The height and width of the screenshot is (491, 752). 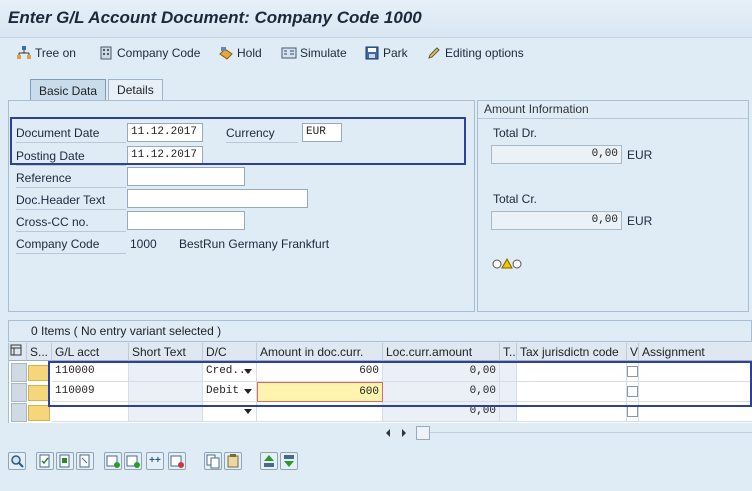 I want to click on details-button, so click(x=17, y=461).